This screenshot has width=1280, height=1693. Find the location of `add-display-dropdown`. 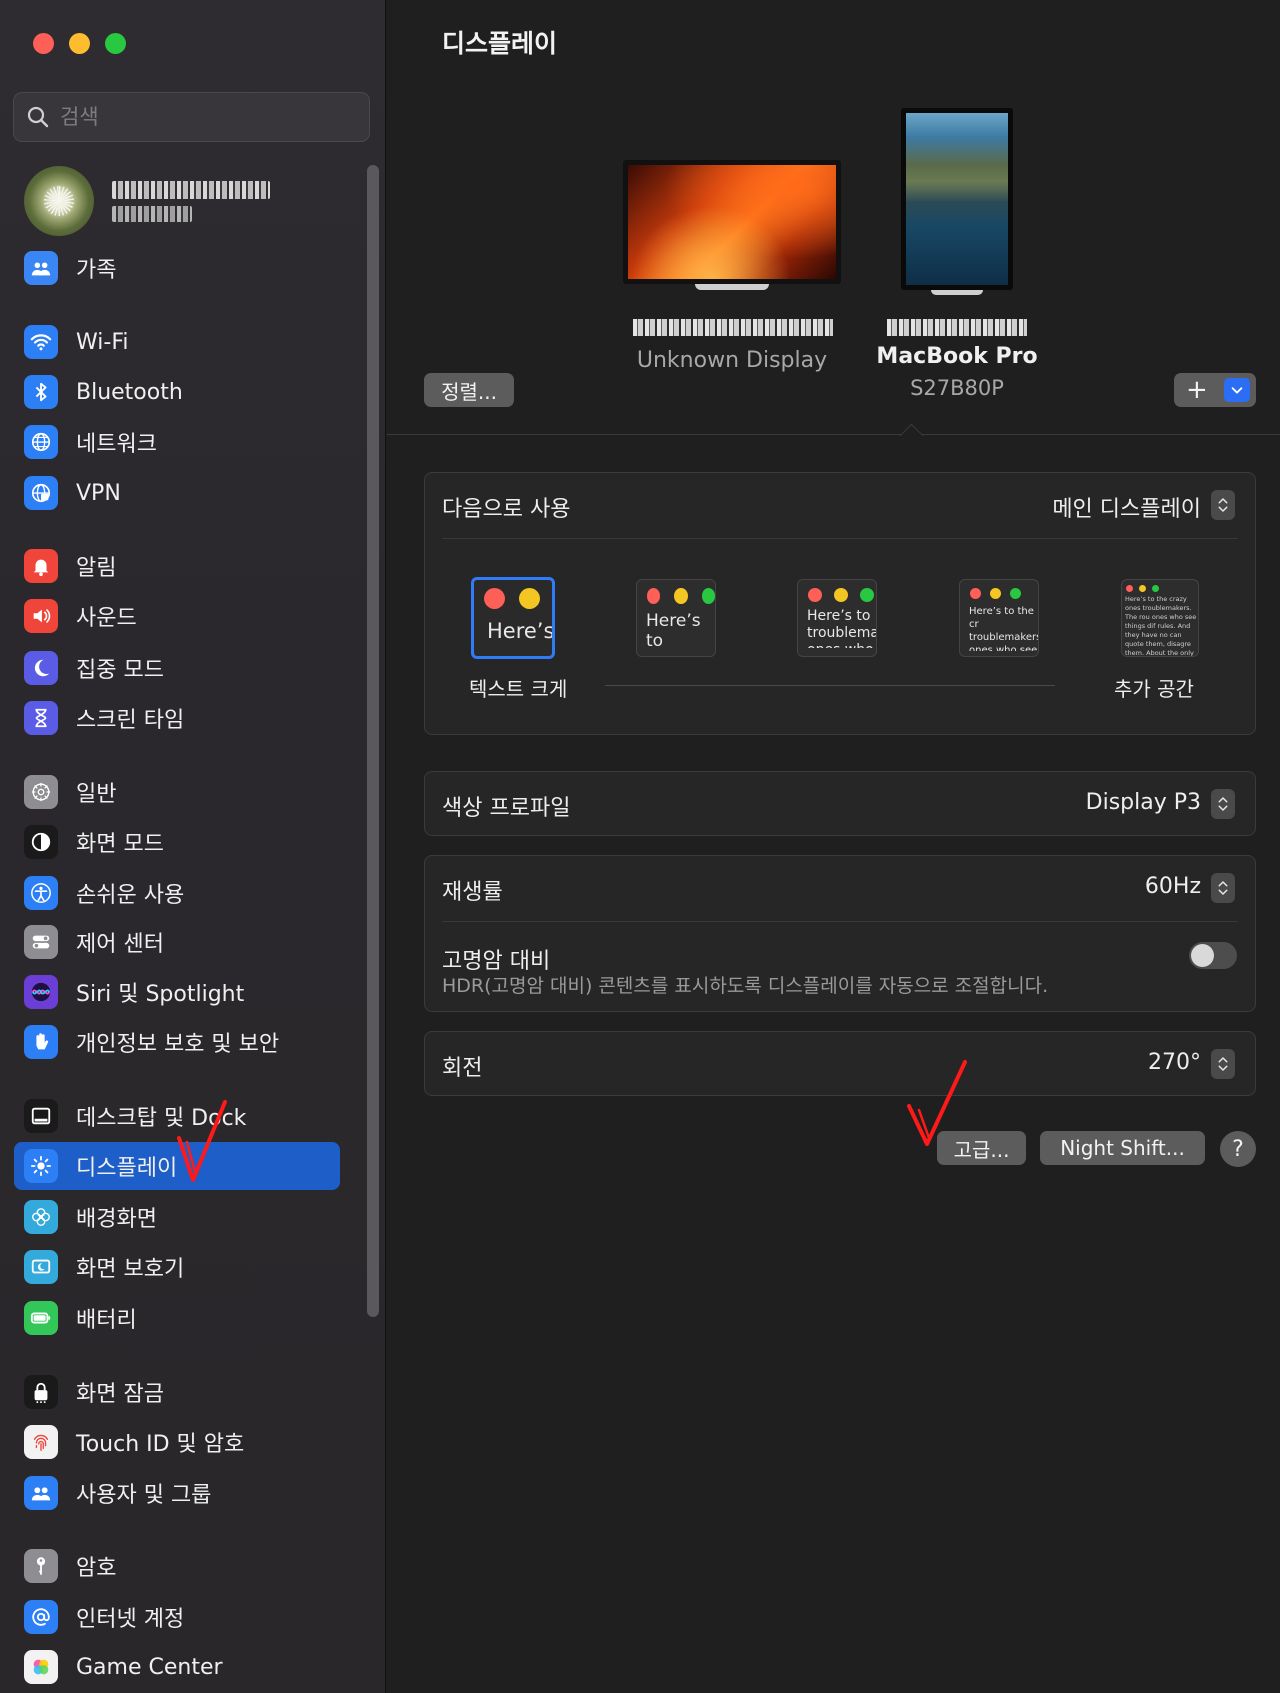

add-display-dropdown is located at coordinates (1237, 390).